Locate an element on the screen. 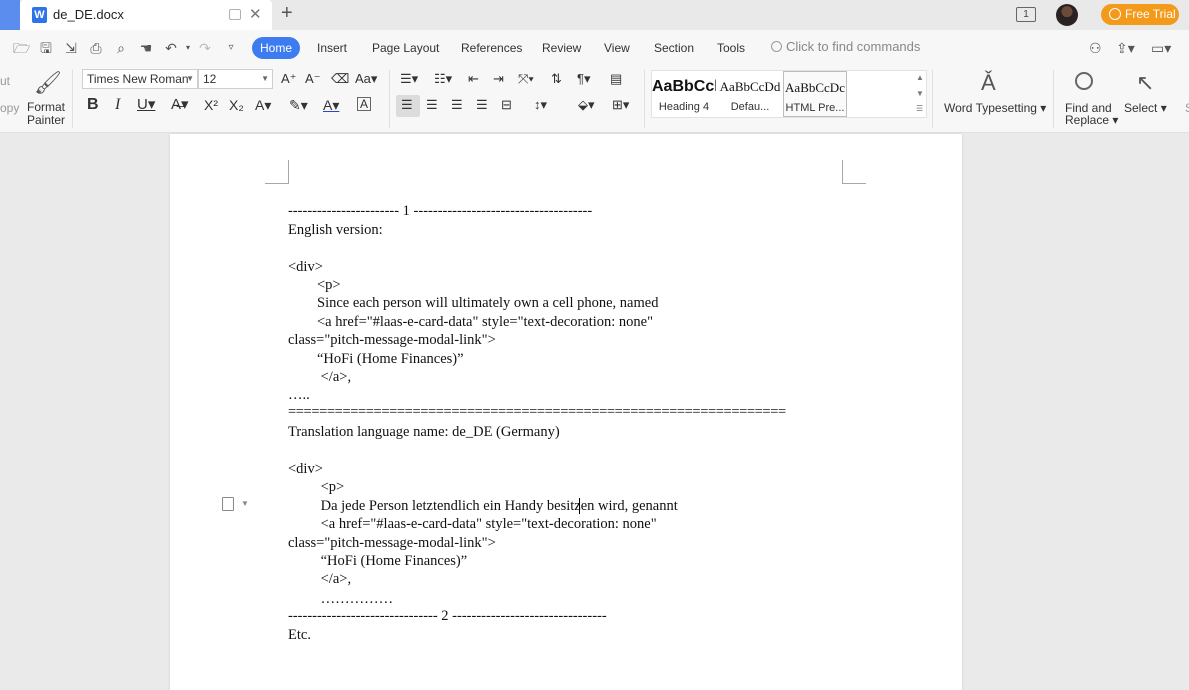 Image resolution: width=1189 pixels, height=690 pixels. italic-icon: I is located at coordinates (117, 105).